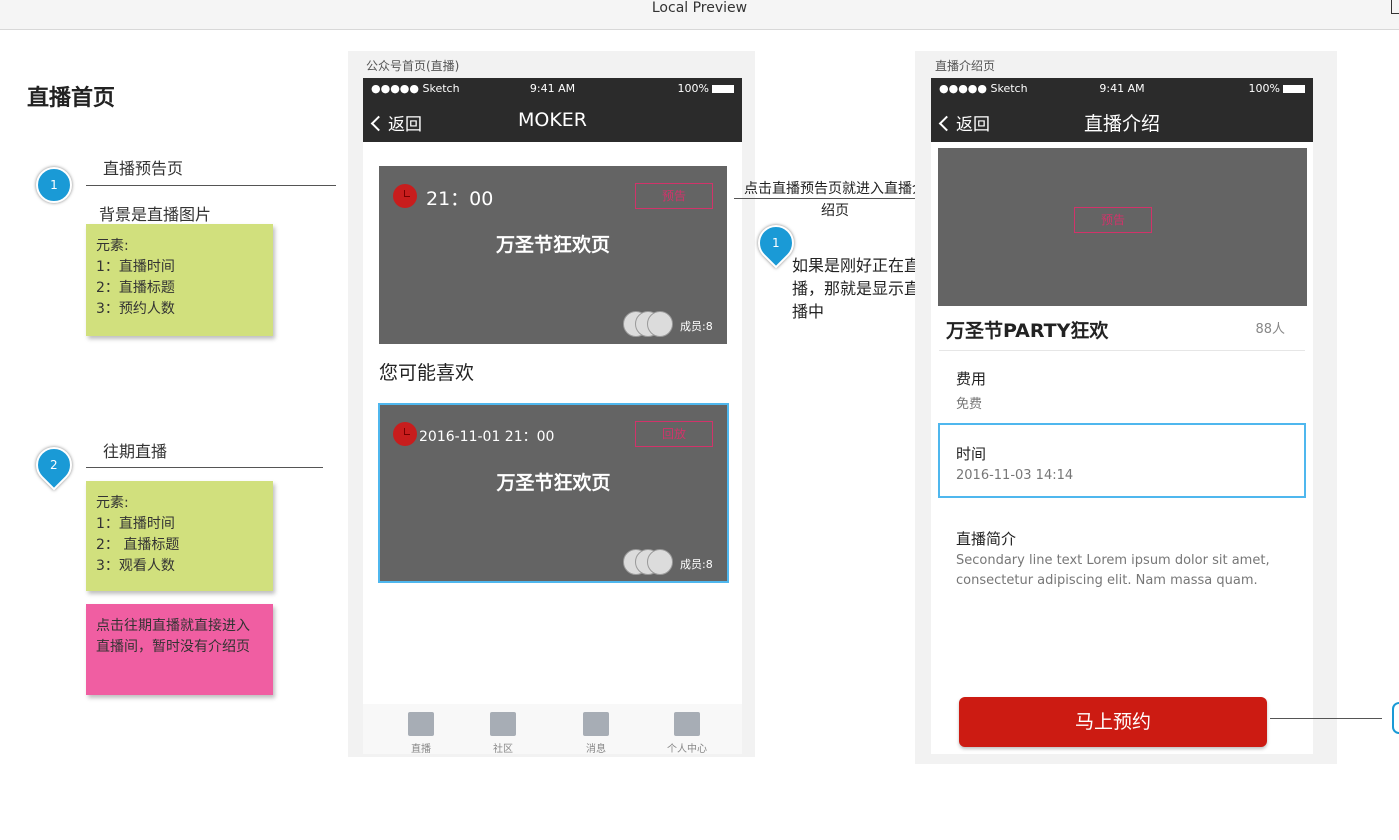 The width and height of the screenshot is (1399, 840). I want to click on time-row: 时间 2016-11-03 14:14, so click(1122, 460).